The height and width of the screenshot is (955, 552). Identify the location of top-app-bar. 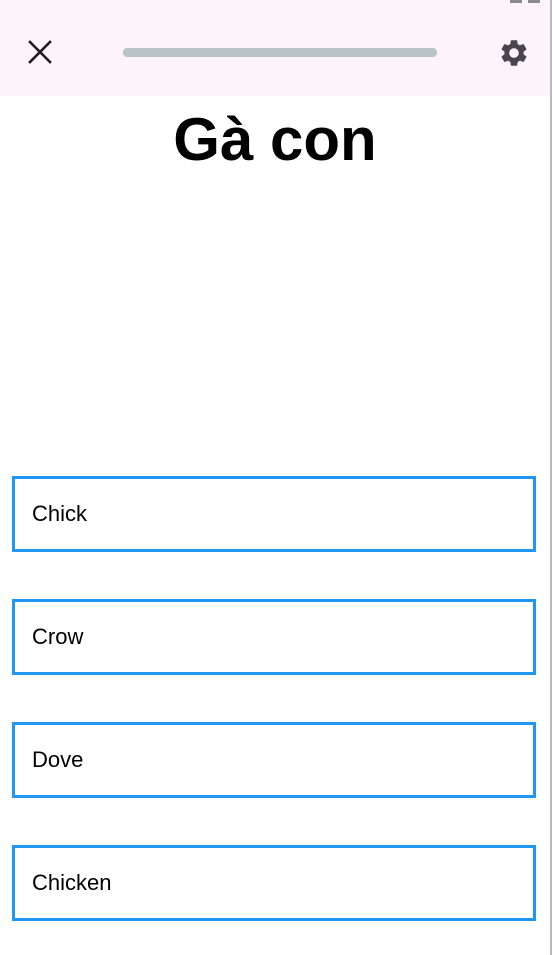
(275, 48).